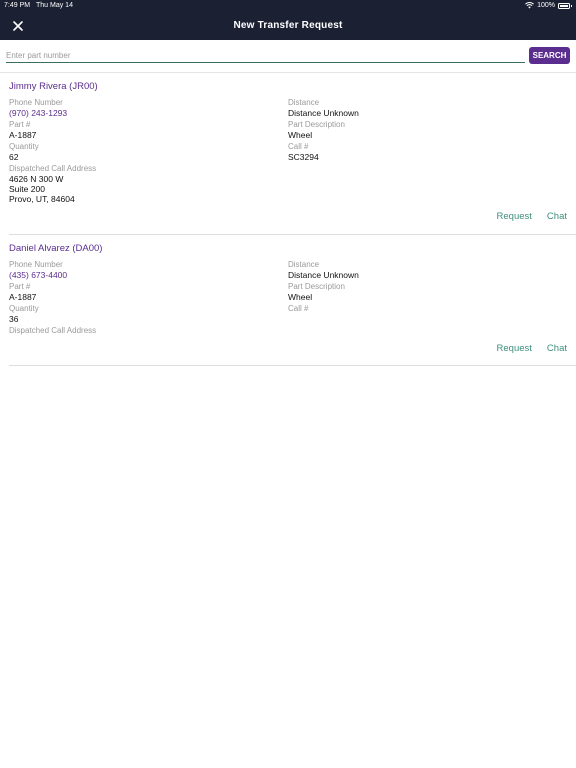 The width and height of the screenshot is (576, 768). I want to click on call-field: Call #, so click(423, 315).